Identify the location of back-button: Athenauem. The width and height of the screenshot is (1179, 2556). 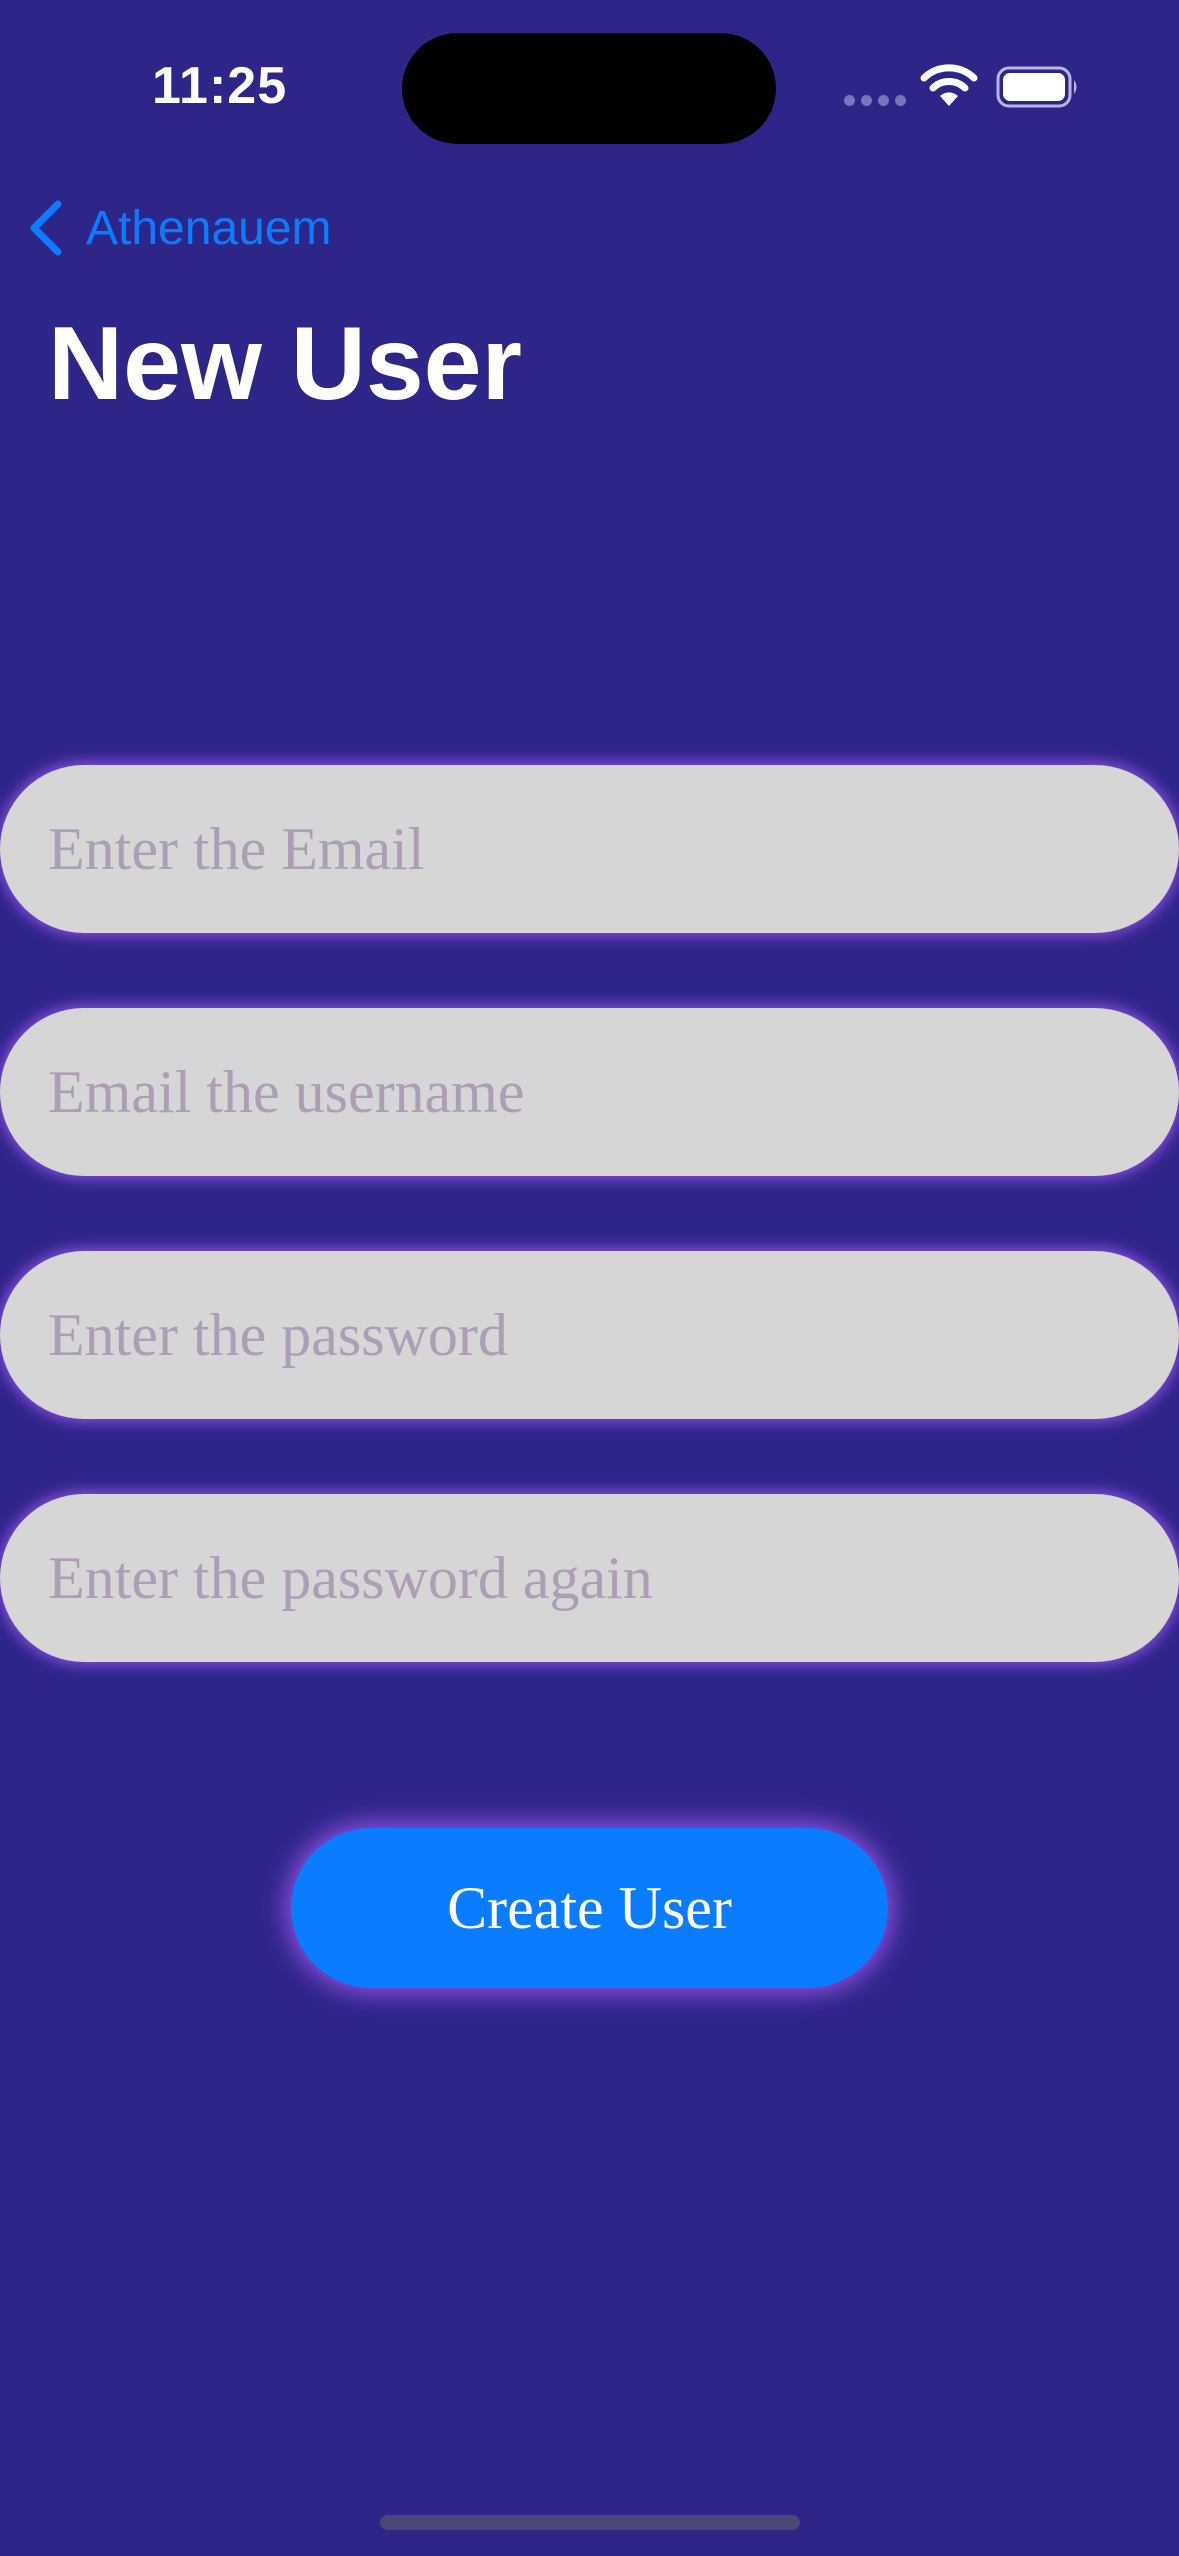
(179, 228).